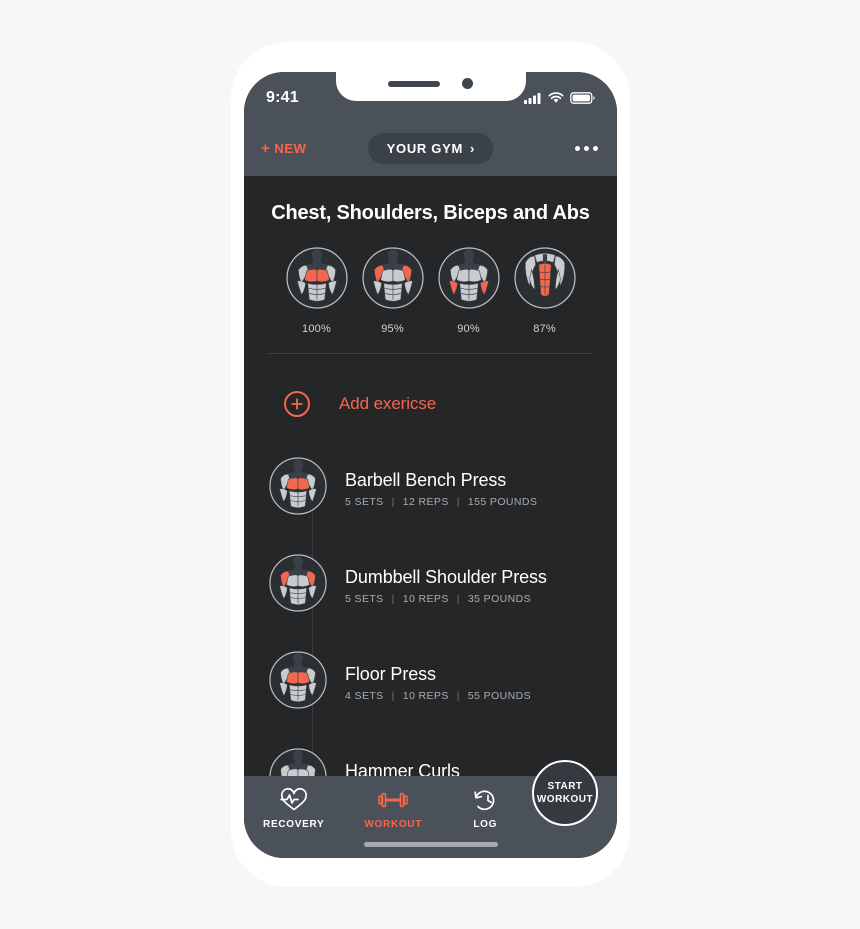 The height and width of the screenshot is (929, 860). Describe the element at coordinates (484, 800) in the screenshot. I see `clock-history-icon` at that location.